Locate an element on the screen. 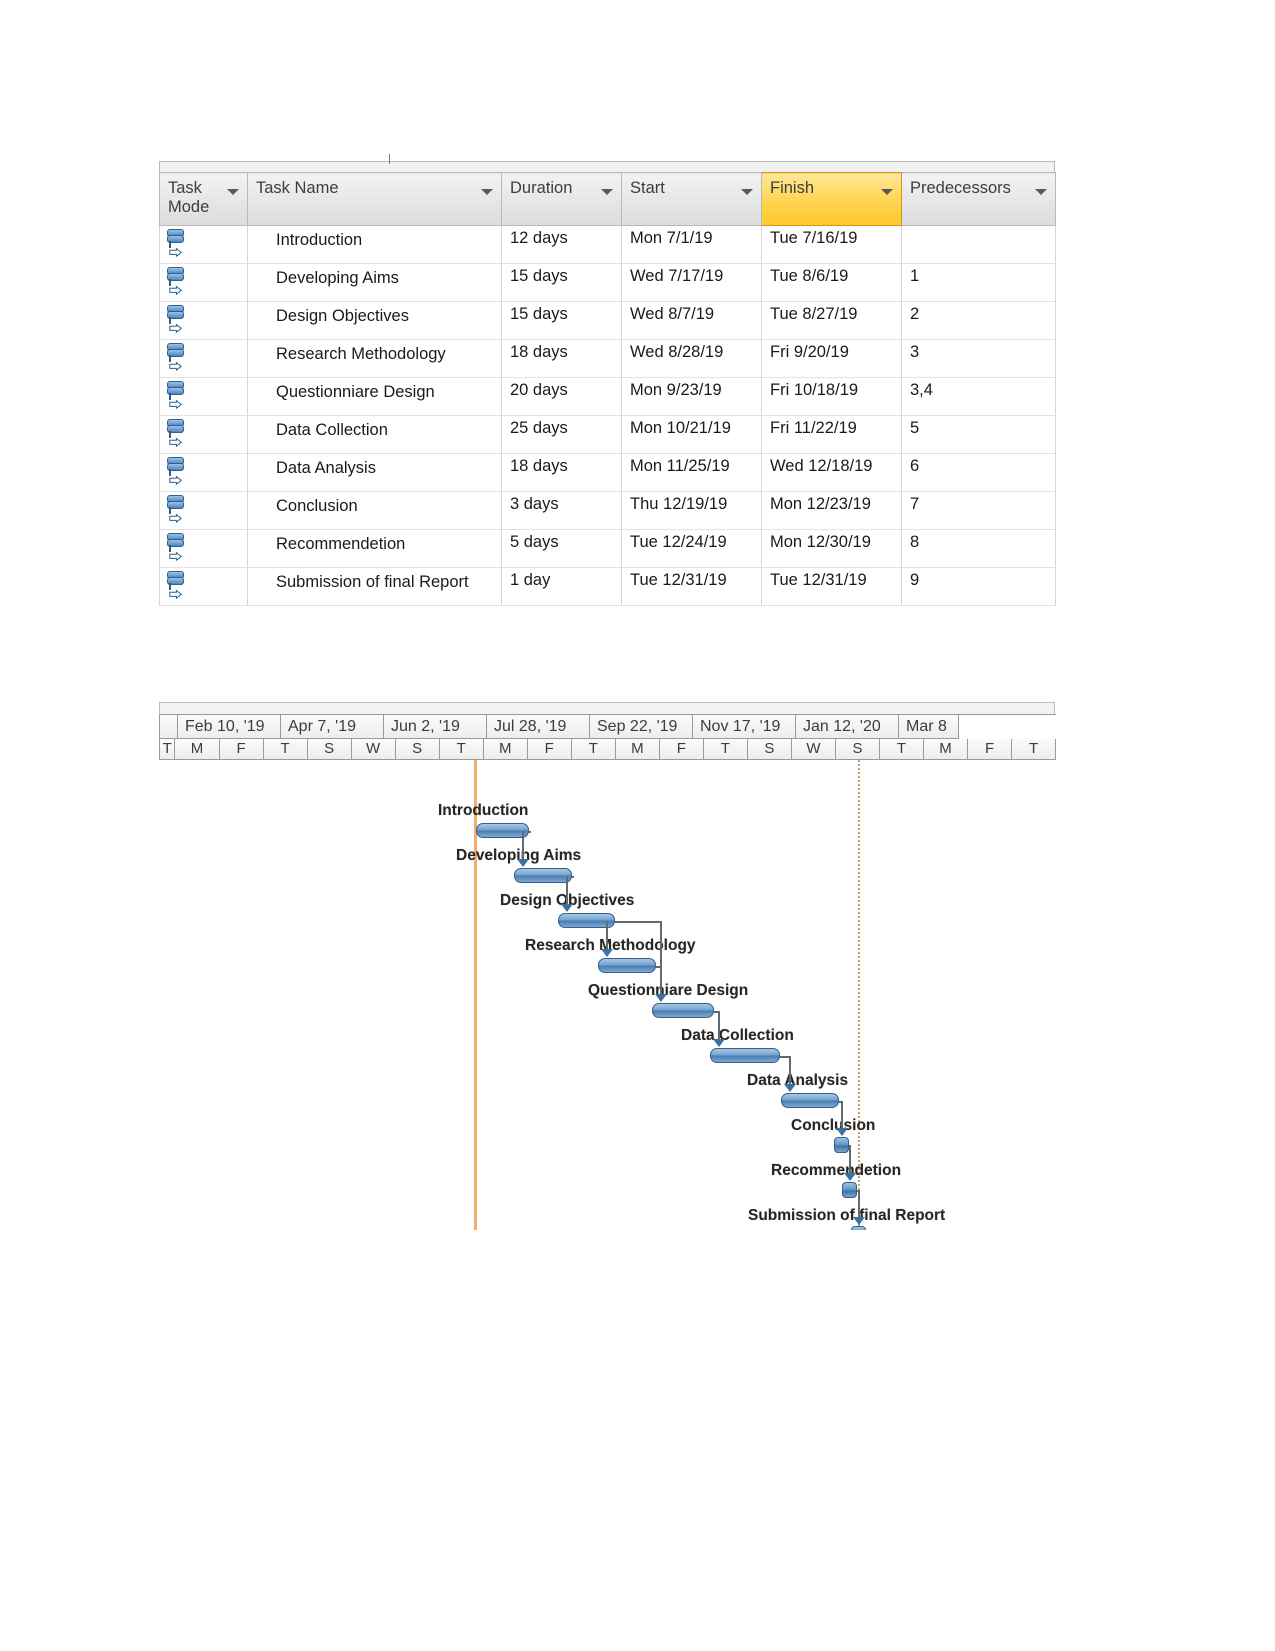  cell-finish: Tue 7/16/19 is located at coordinates (831, 244).